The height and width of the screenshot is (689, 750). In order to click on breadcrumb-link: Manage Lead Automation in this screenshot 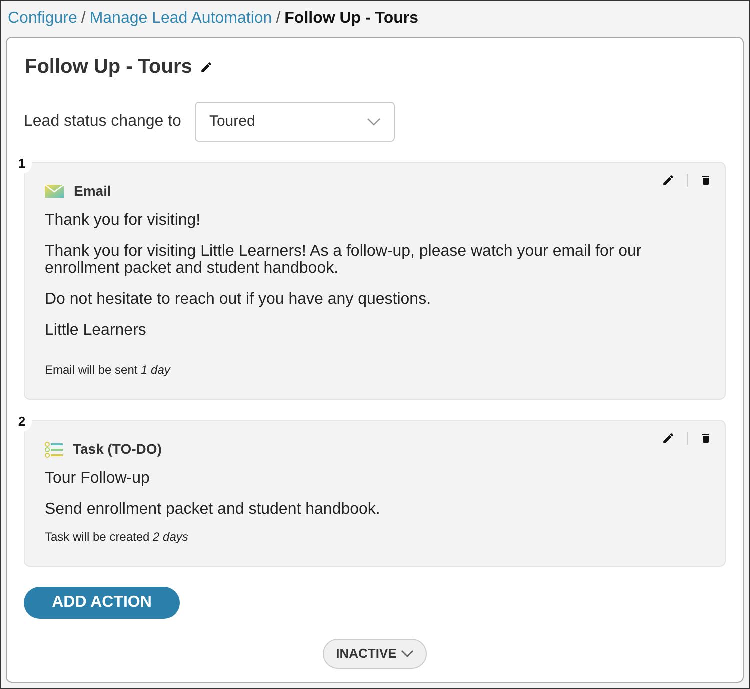, I will do `click(181, 19)`.